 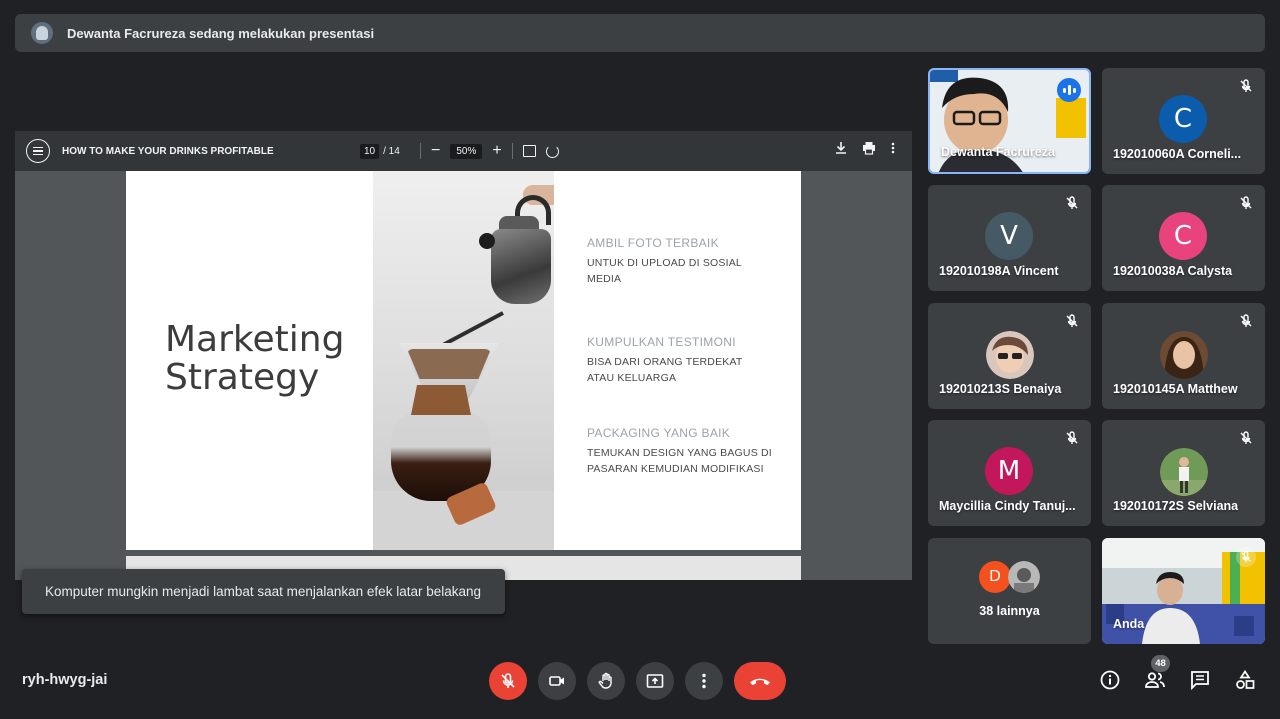 What do you see at coordinates (1009, 611) in the screenshot?
I see `more-participants-label: 38 lainnya` at bounding box center [1009, 611].